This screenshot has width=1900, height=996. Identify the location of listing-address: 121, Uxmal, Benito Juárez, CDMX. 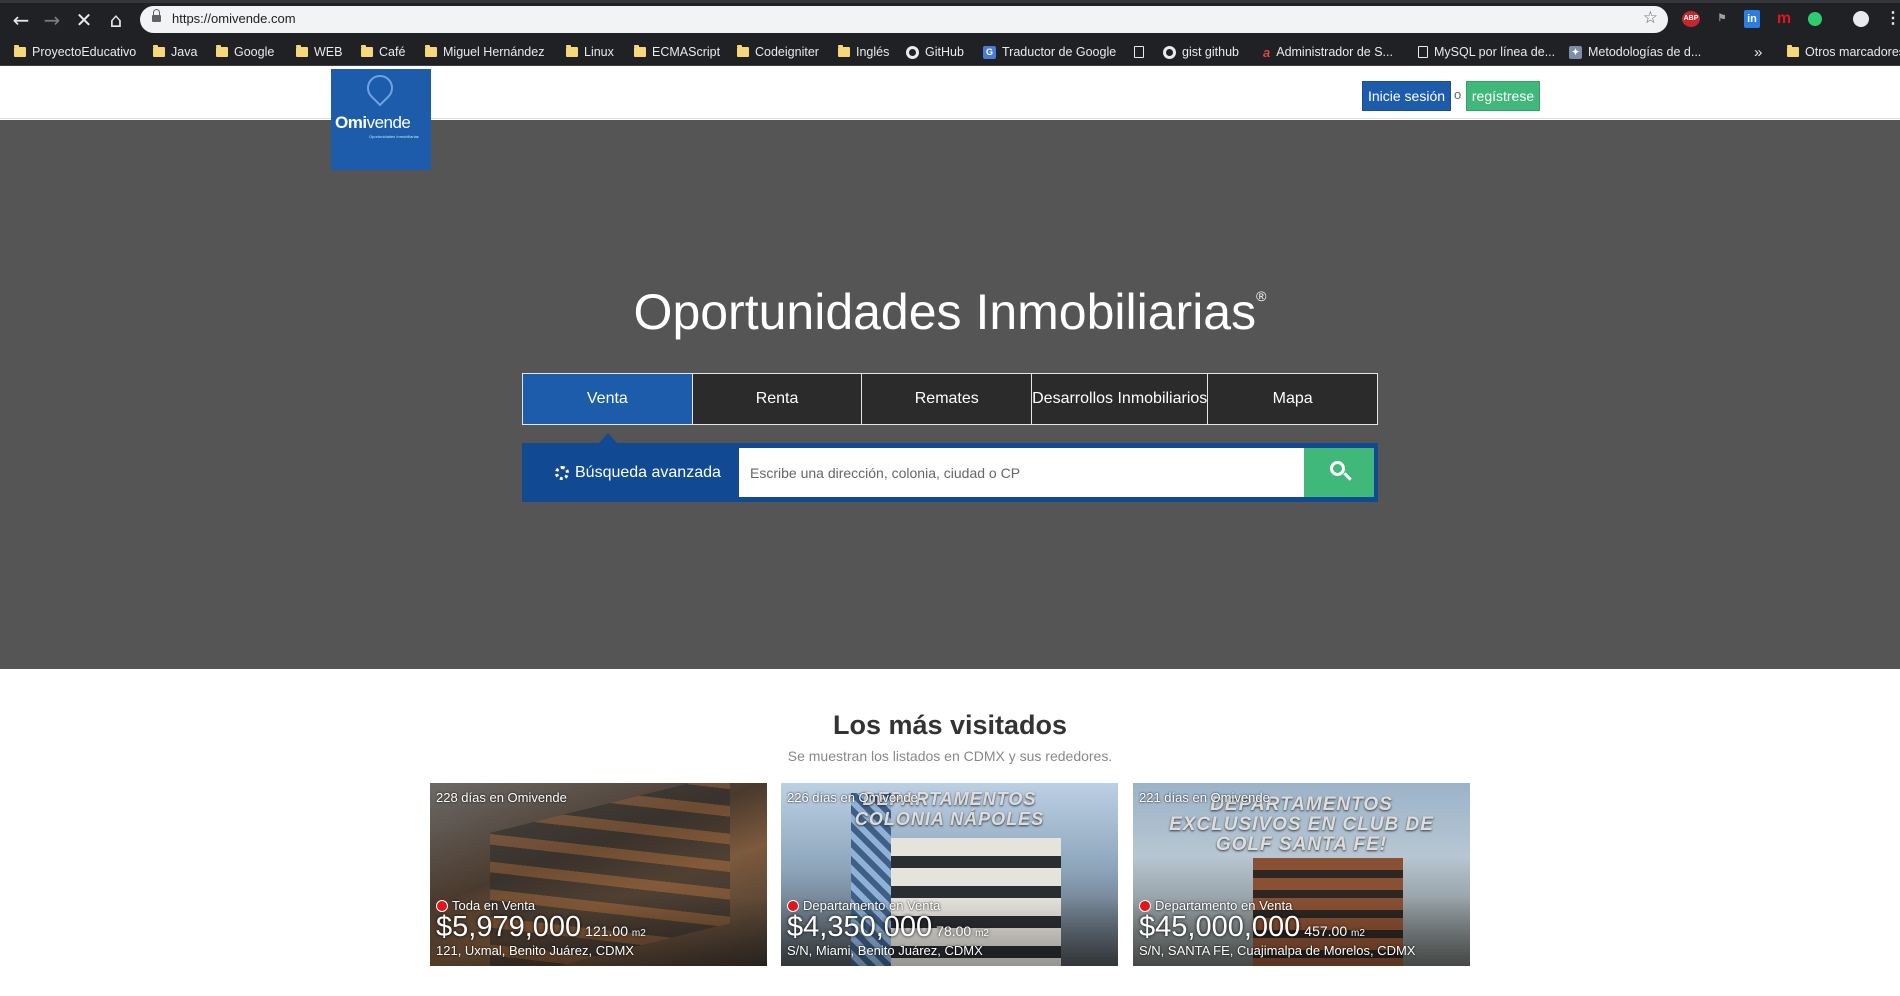
(535, 950).